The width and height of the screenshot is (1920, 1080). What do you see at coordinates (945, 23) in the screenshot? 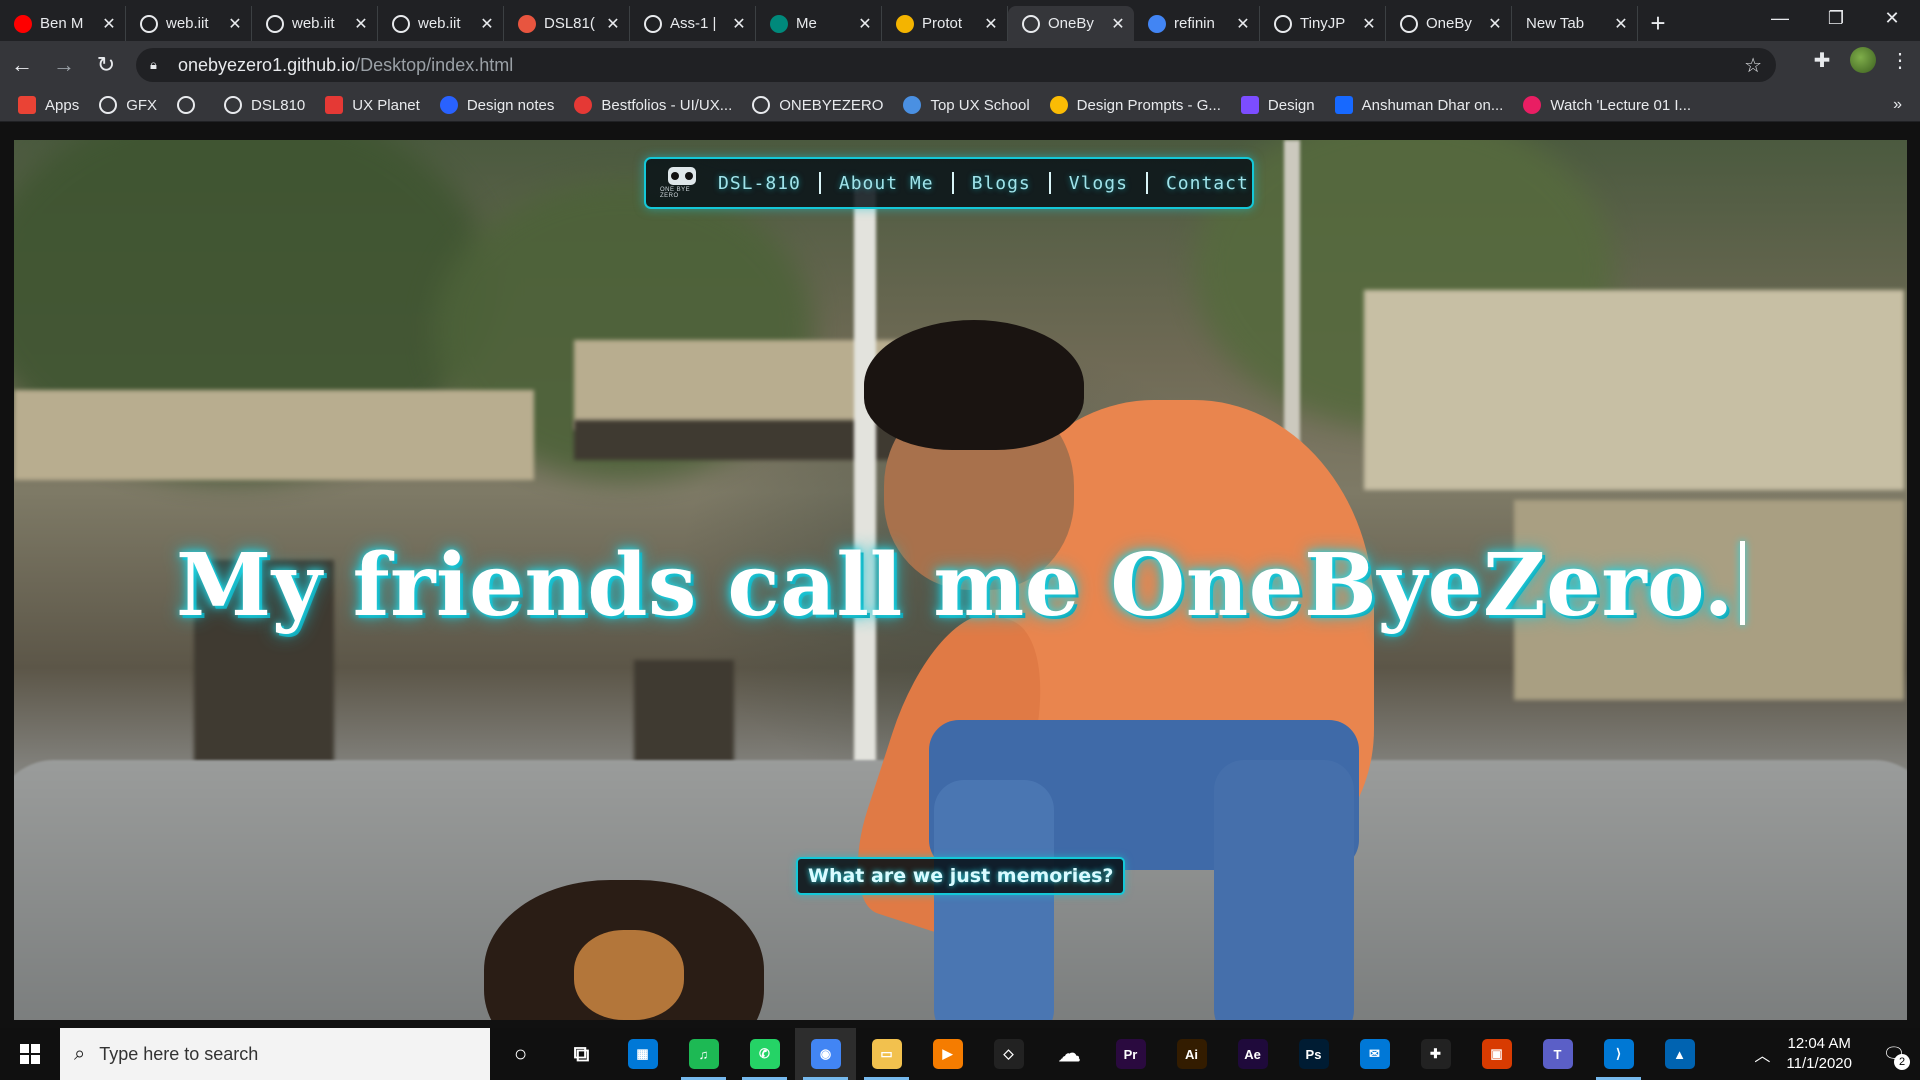
I see `browser-tab: Protot ✕` at bounding box center [945, 23].